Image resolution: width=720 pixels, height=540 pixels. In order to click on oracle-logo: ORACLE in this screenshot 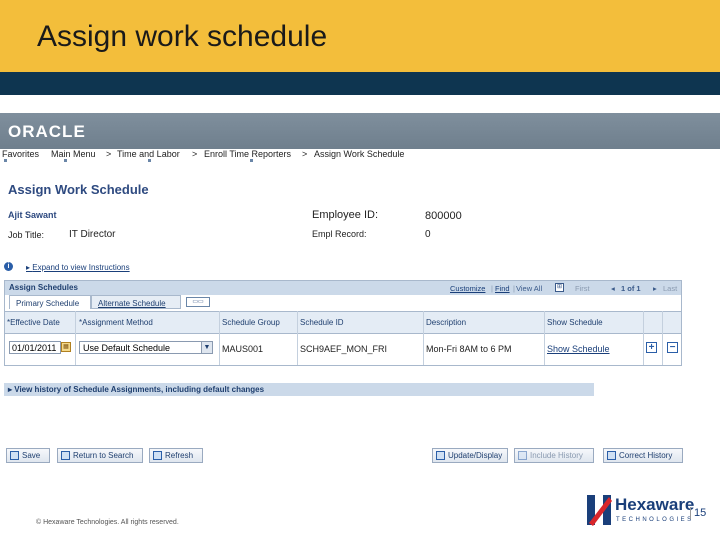, I will do `click(47, 131)`.